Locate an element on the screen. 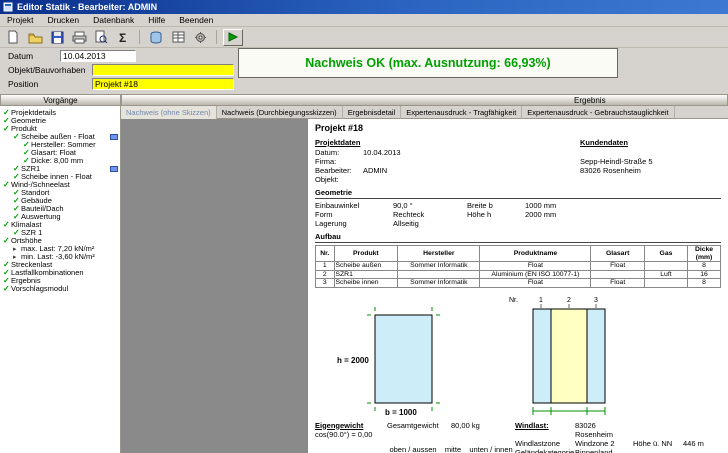 Image resolution: width=728 pixels, height=453 pixels. title-bar: Editor Statik - Bearbeiter: ADMIN is located at coordinates (364, 7).